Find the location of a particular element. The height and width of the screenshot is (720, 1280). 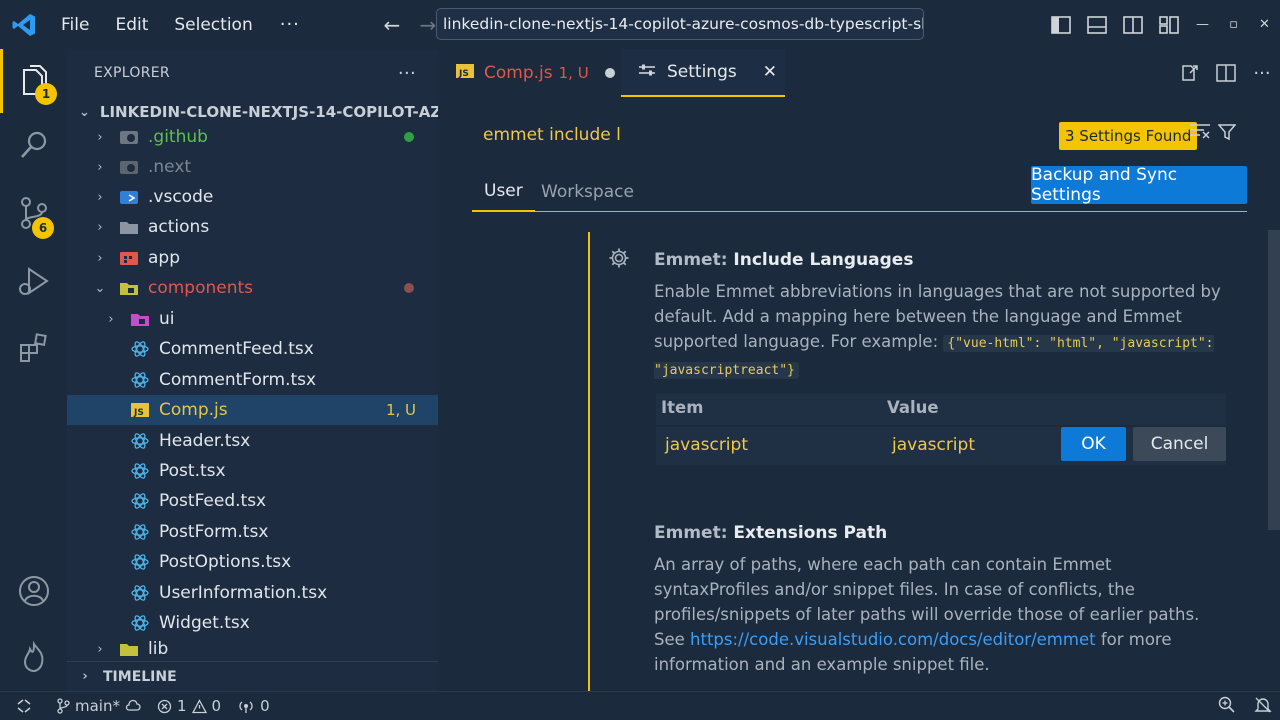

tree-file-userinformation: UserInformation.tsx is located at coordinates (252, 593).